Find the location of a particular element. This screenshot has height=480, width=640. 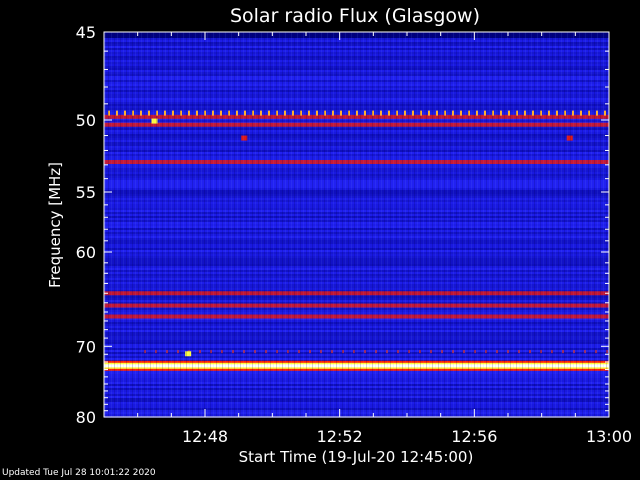

y-tick-label: 70 is located at coordinates (86, 346).